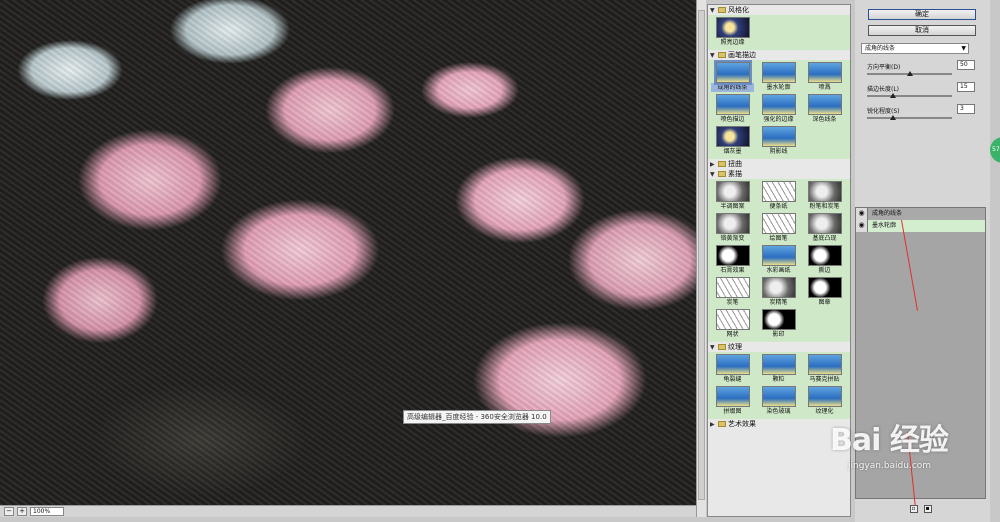  Describe the element at coordinates (47, 511) in the screenshot. I see `zoom-level-select: 100%` at that location.